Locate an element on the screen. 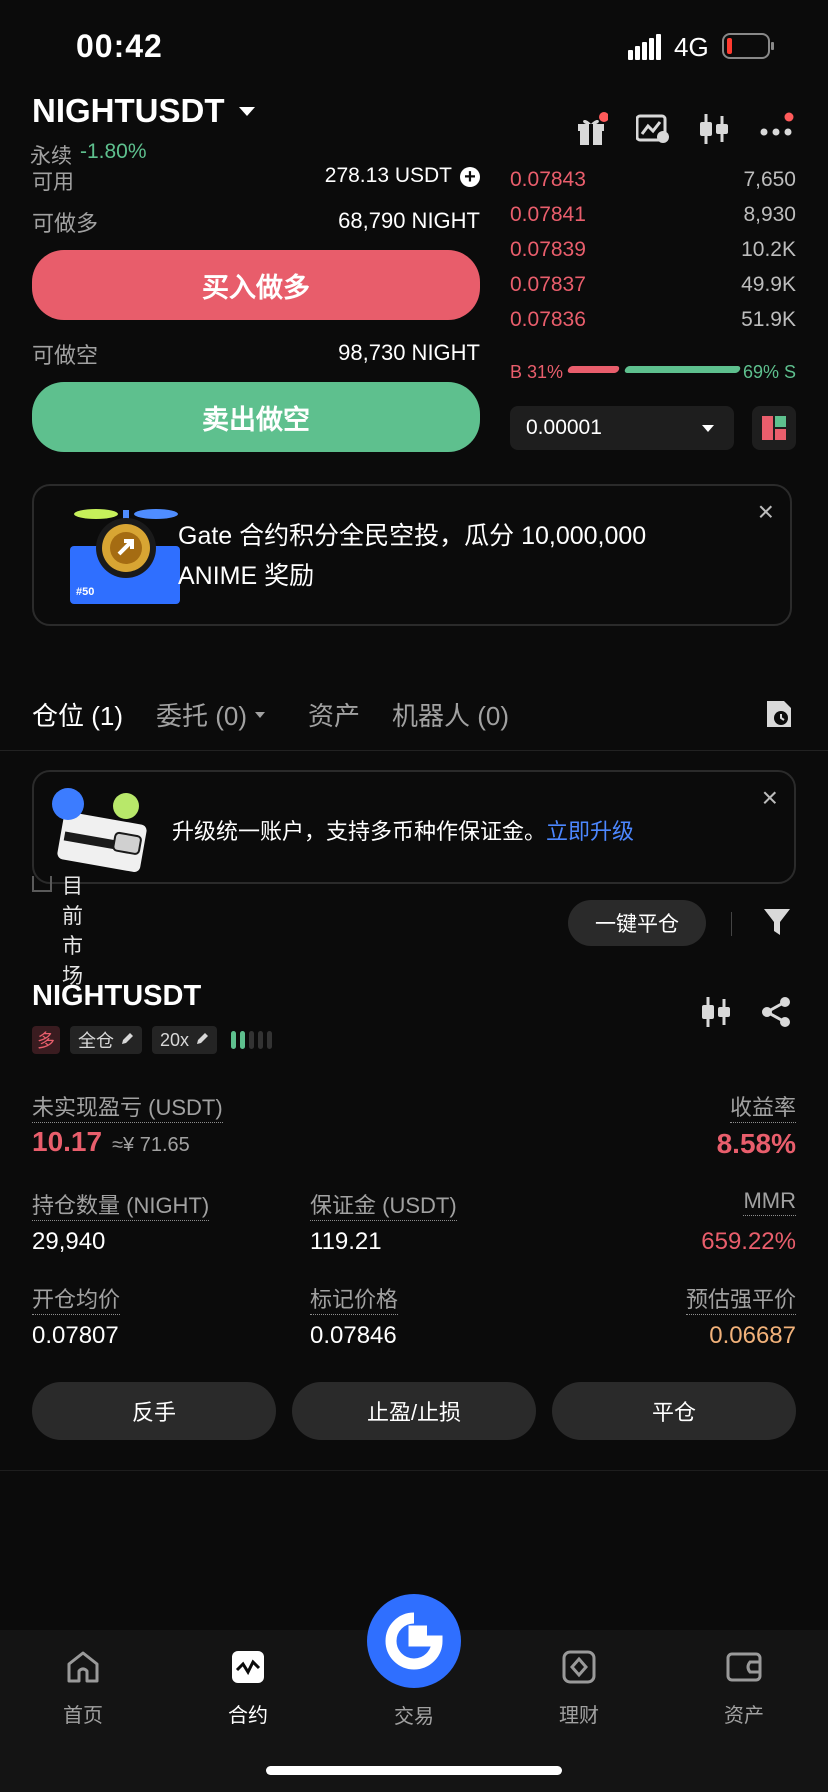 The image size is (828, 1792). orderbook-ask-row: 0.07843 7,650 is located at coordinates (653, 179).